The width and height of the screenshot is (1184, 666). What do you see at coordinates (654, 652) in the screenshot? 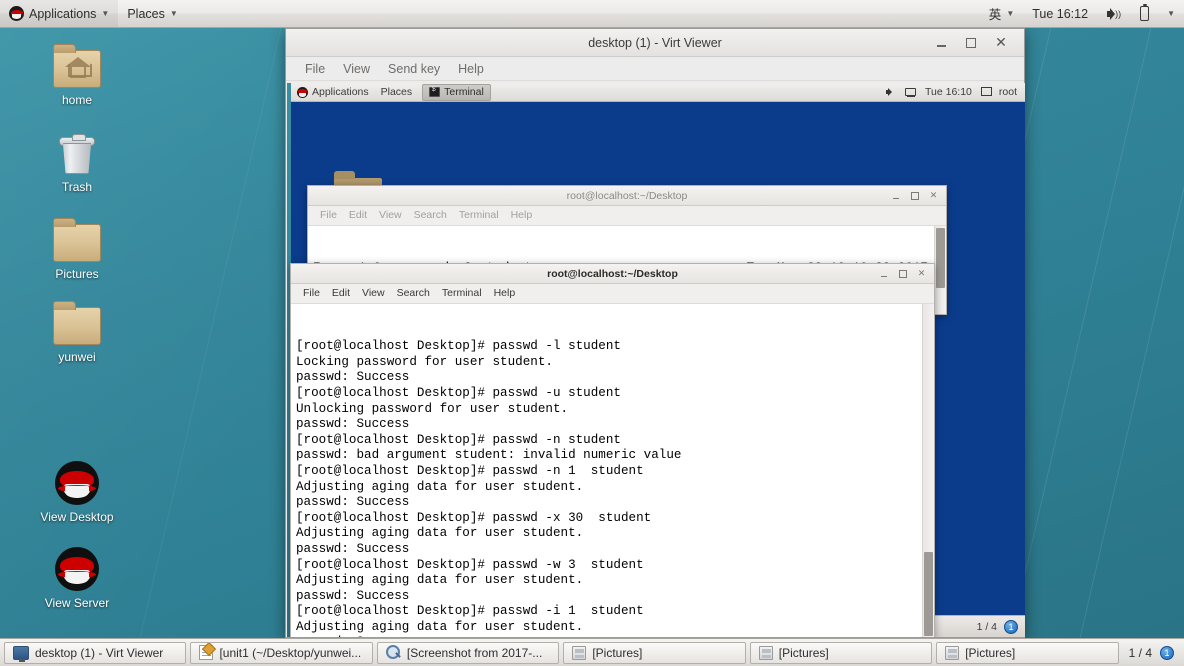
I see `taskbar-item-pictures-1: [Pictures]` at bounding box center [654, 652].